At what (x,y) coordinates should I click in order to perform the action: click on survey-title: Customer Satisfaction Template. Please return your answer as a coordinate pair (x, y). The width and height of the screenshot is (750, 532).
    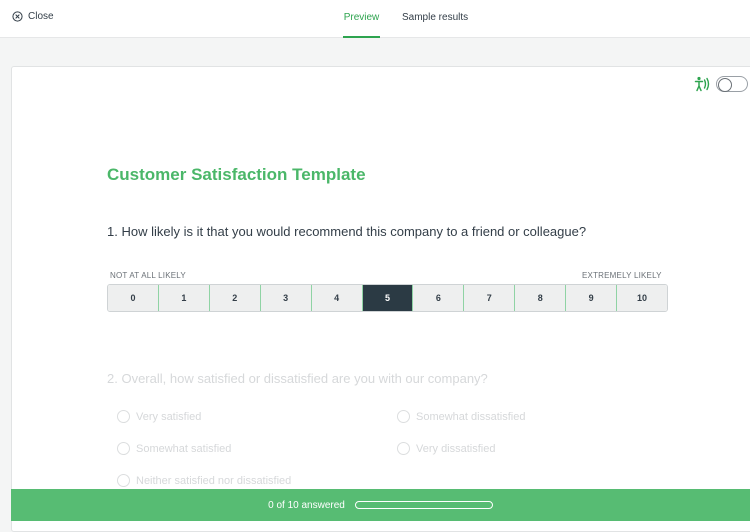
    Looking at the image, I should click on (236, 174).